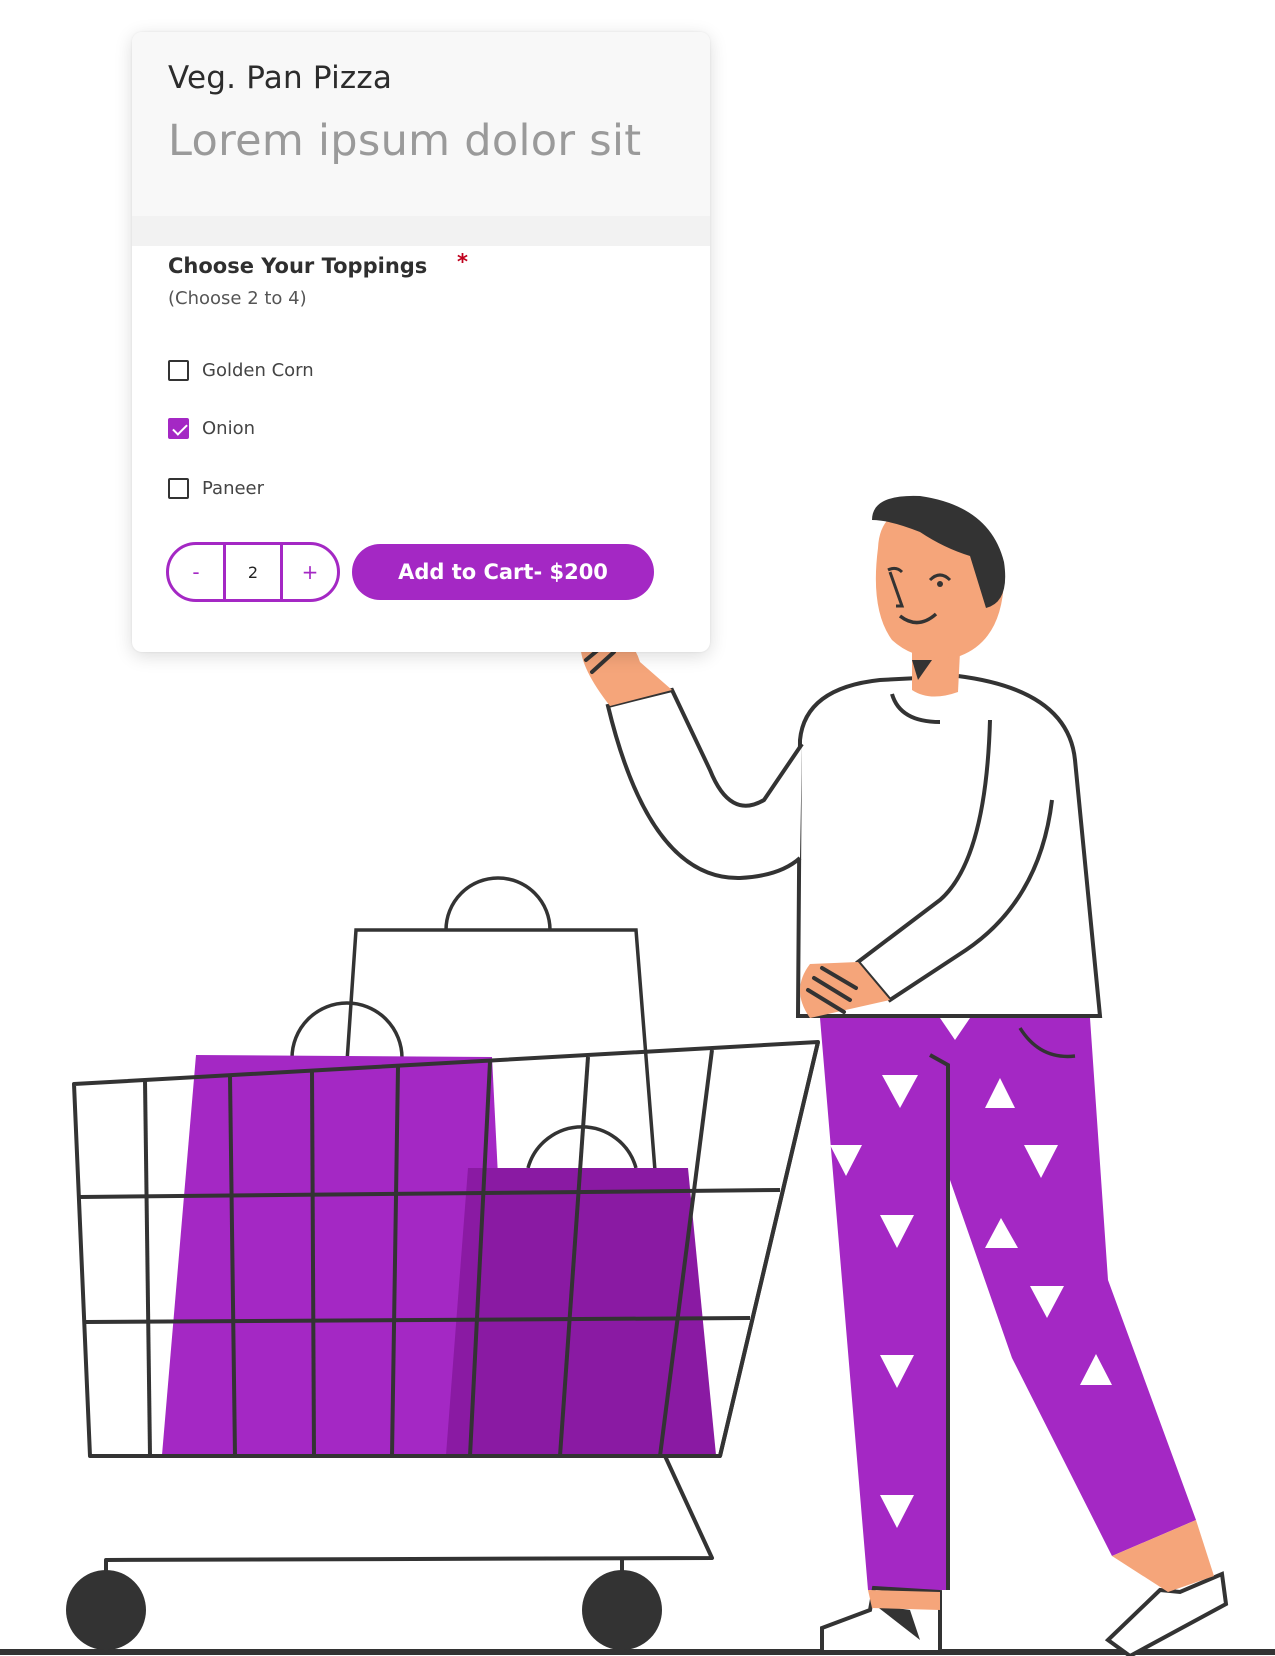  I want to click on topping-option-onion: Onion, so click(211, 428).